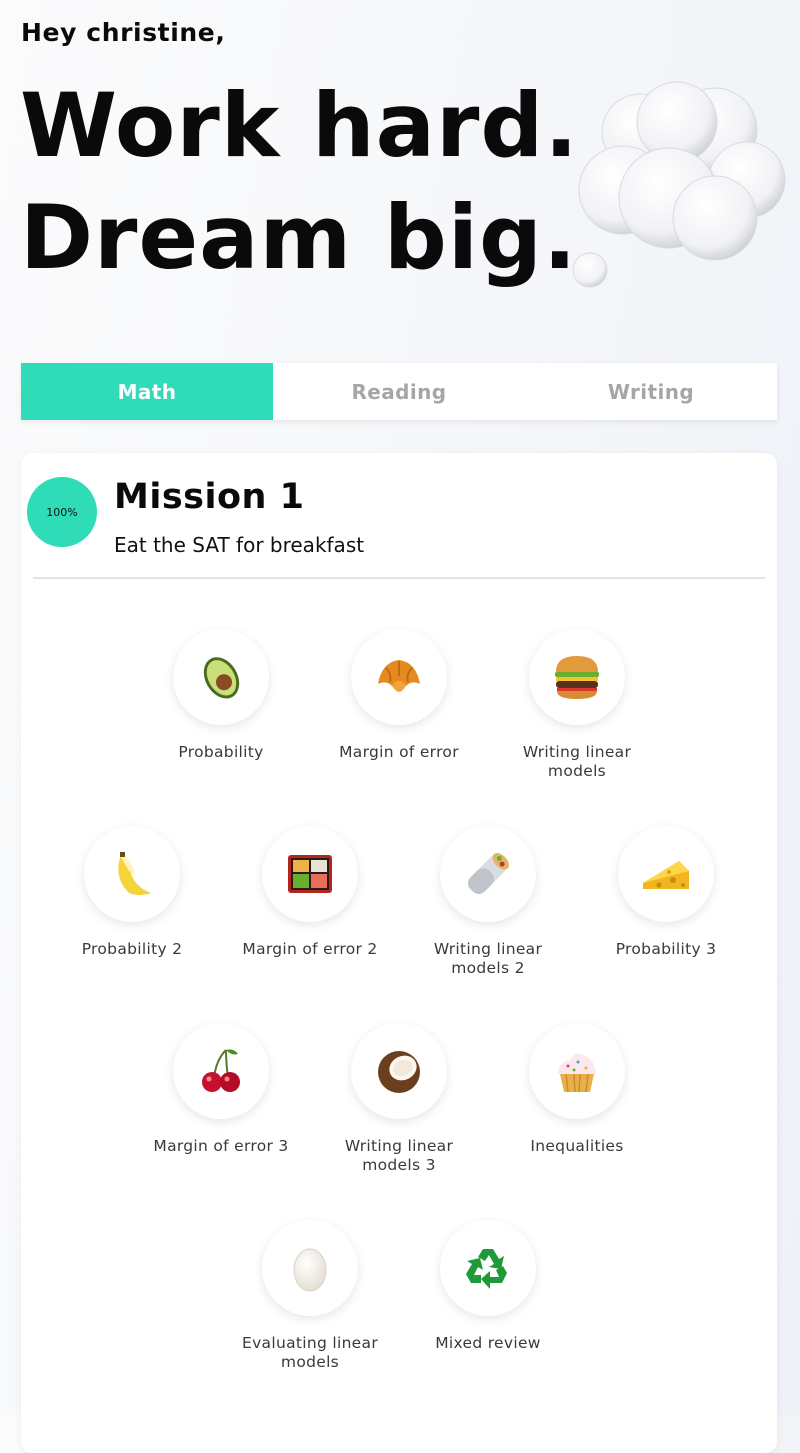  I want to click on tab-reading: Reading, so click(399, 391).